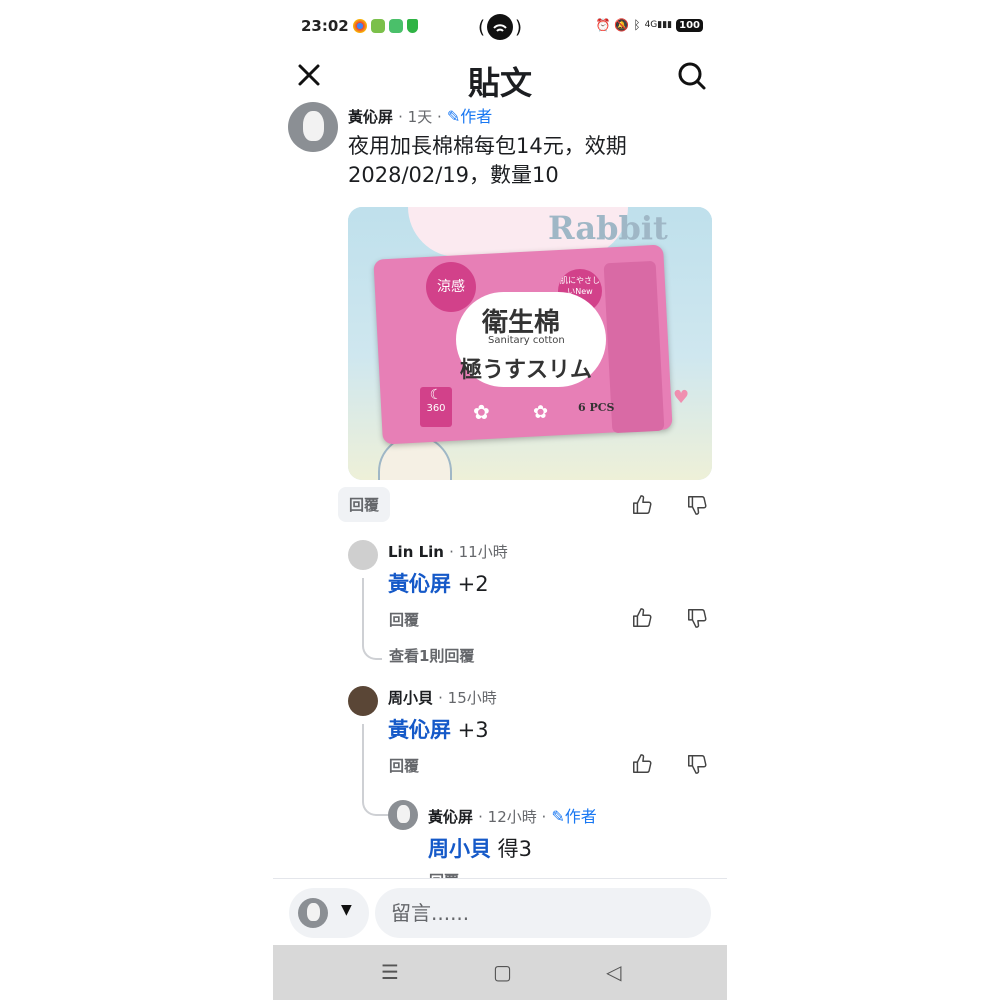 The width and height of the screenshot is (1000, 1000). What do you see at coordinates (410, 698) in the screenshot?
I see `commenter-name: 周小貝` at bounding box center [410, 698].